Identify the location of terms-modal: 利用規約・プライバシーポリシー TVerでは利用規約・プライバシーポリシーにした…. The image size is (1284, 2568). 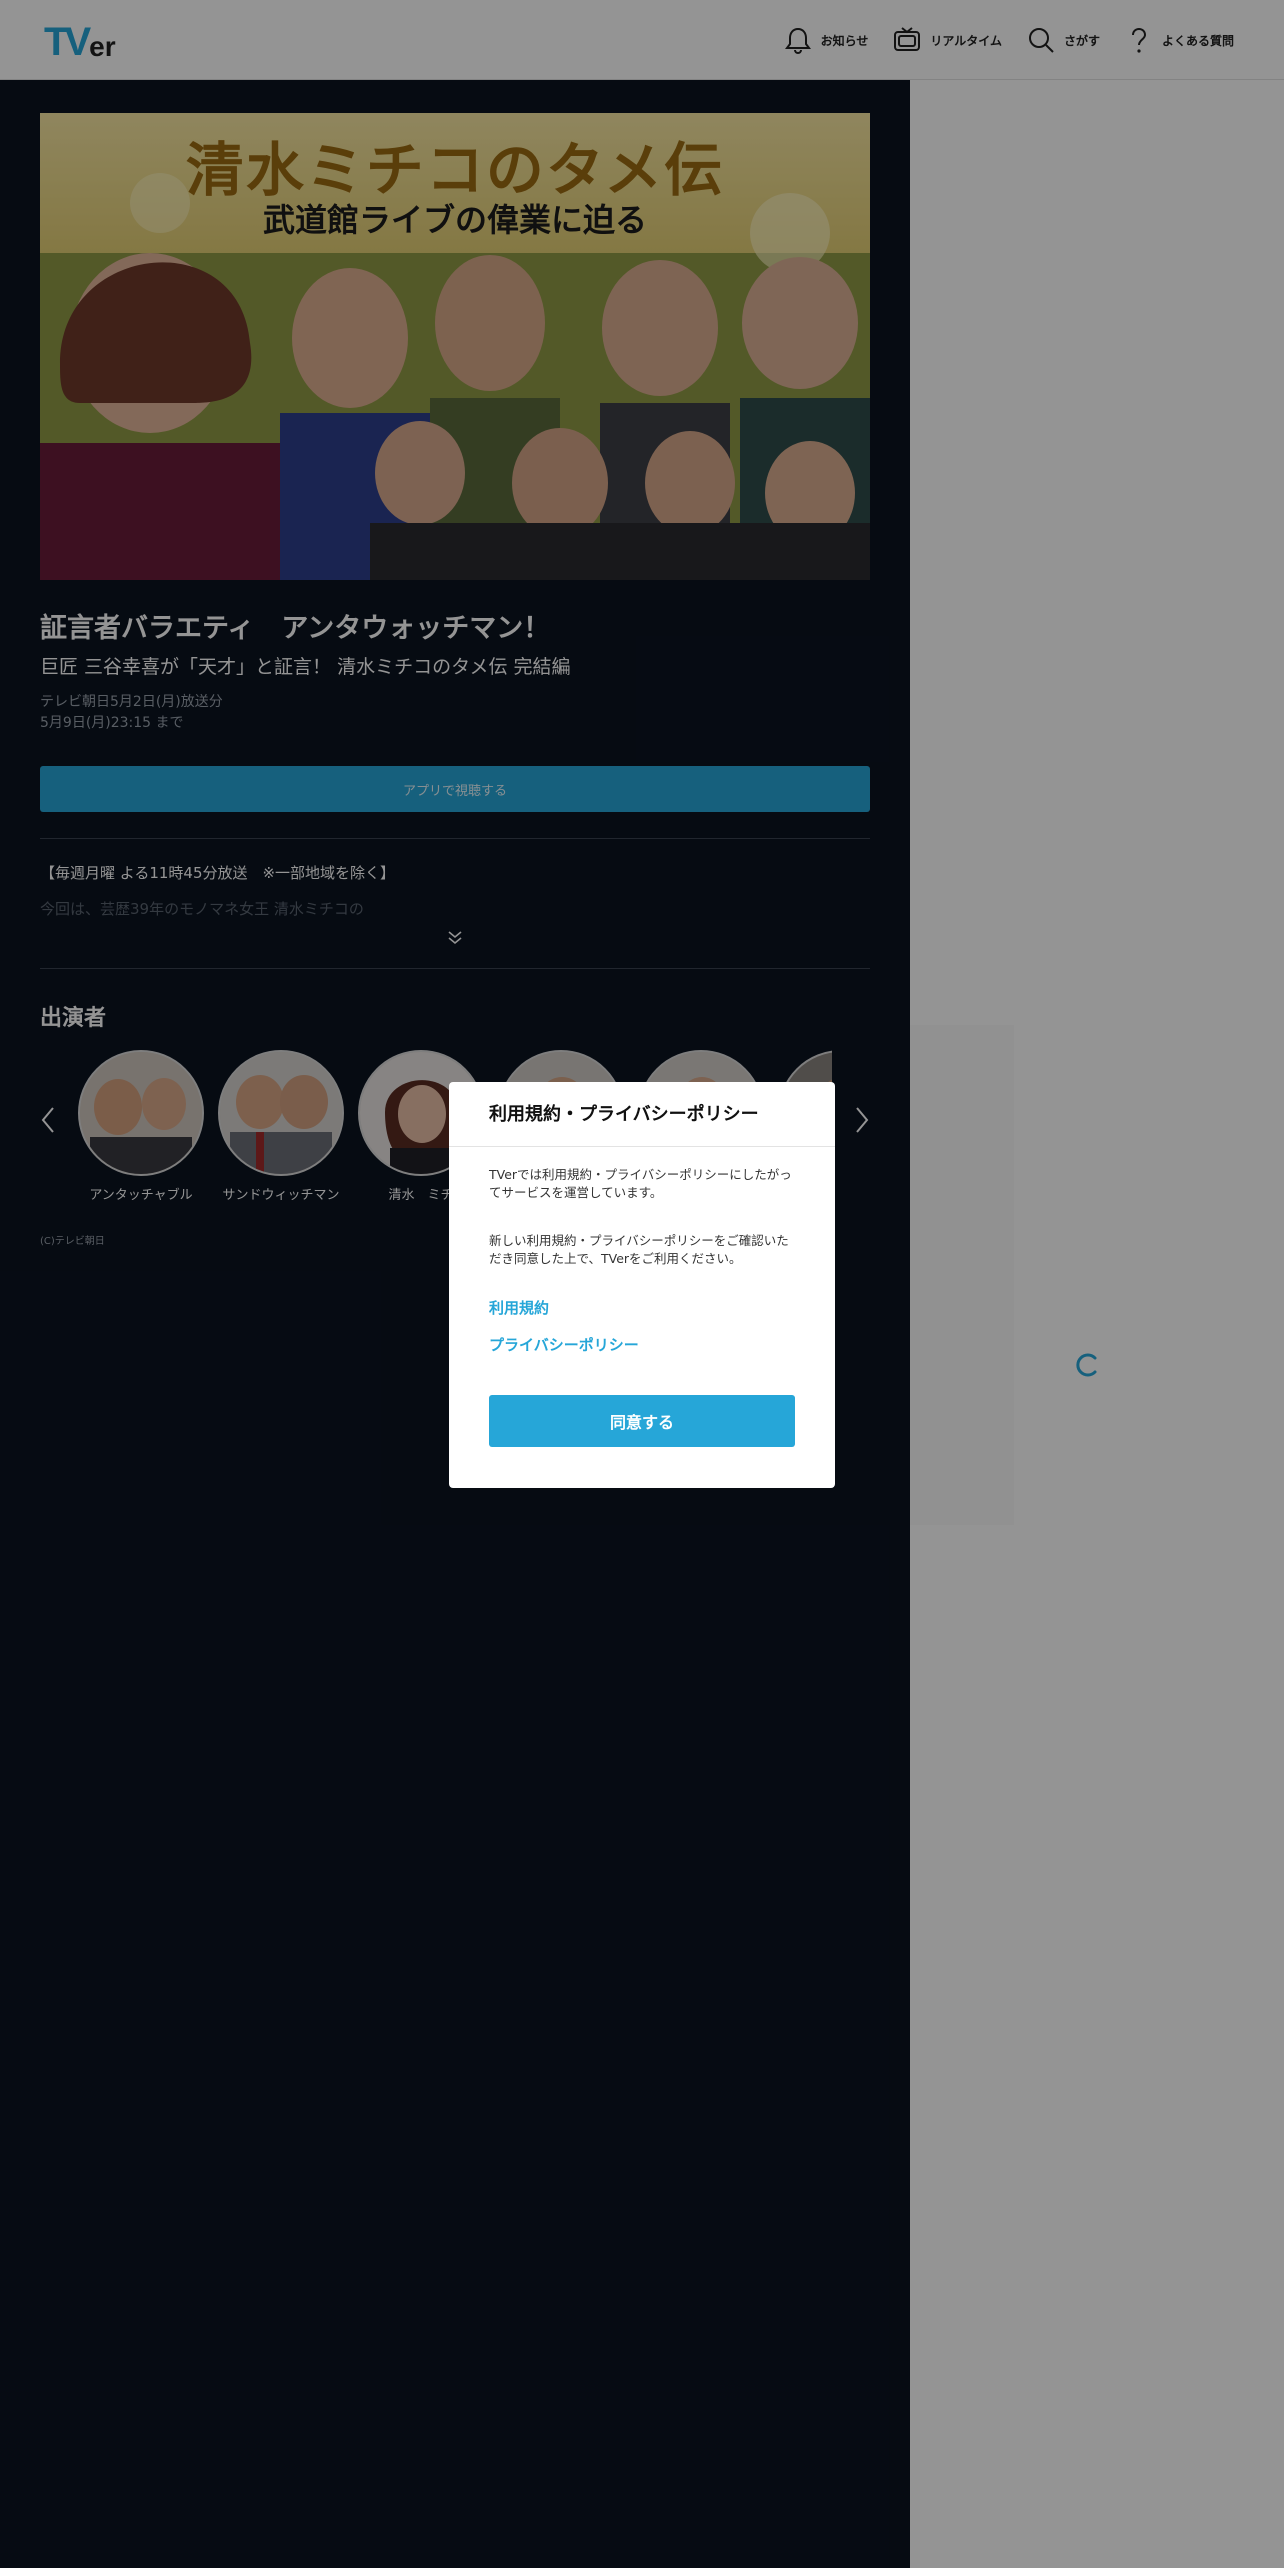
(642, 1285).